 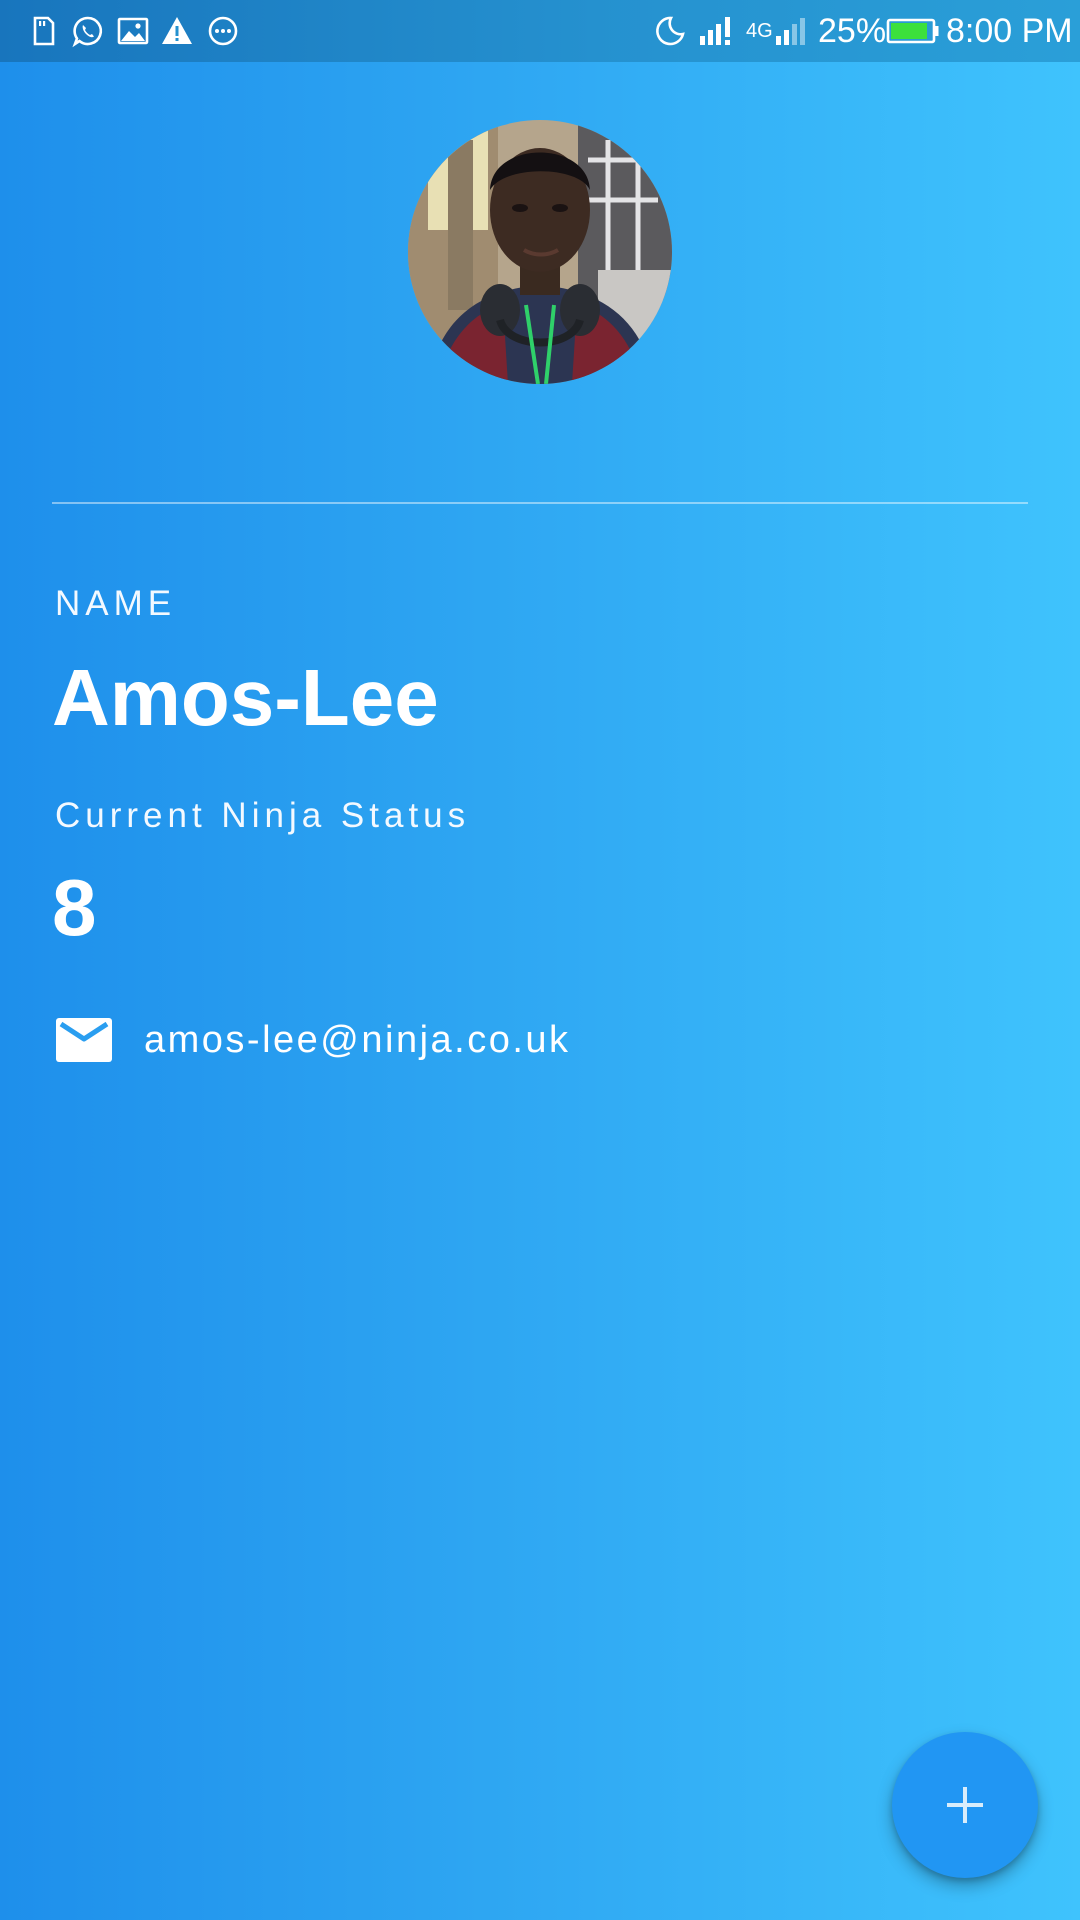 I want to click on signal-icon, so click(x=718, y=31).